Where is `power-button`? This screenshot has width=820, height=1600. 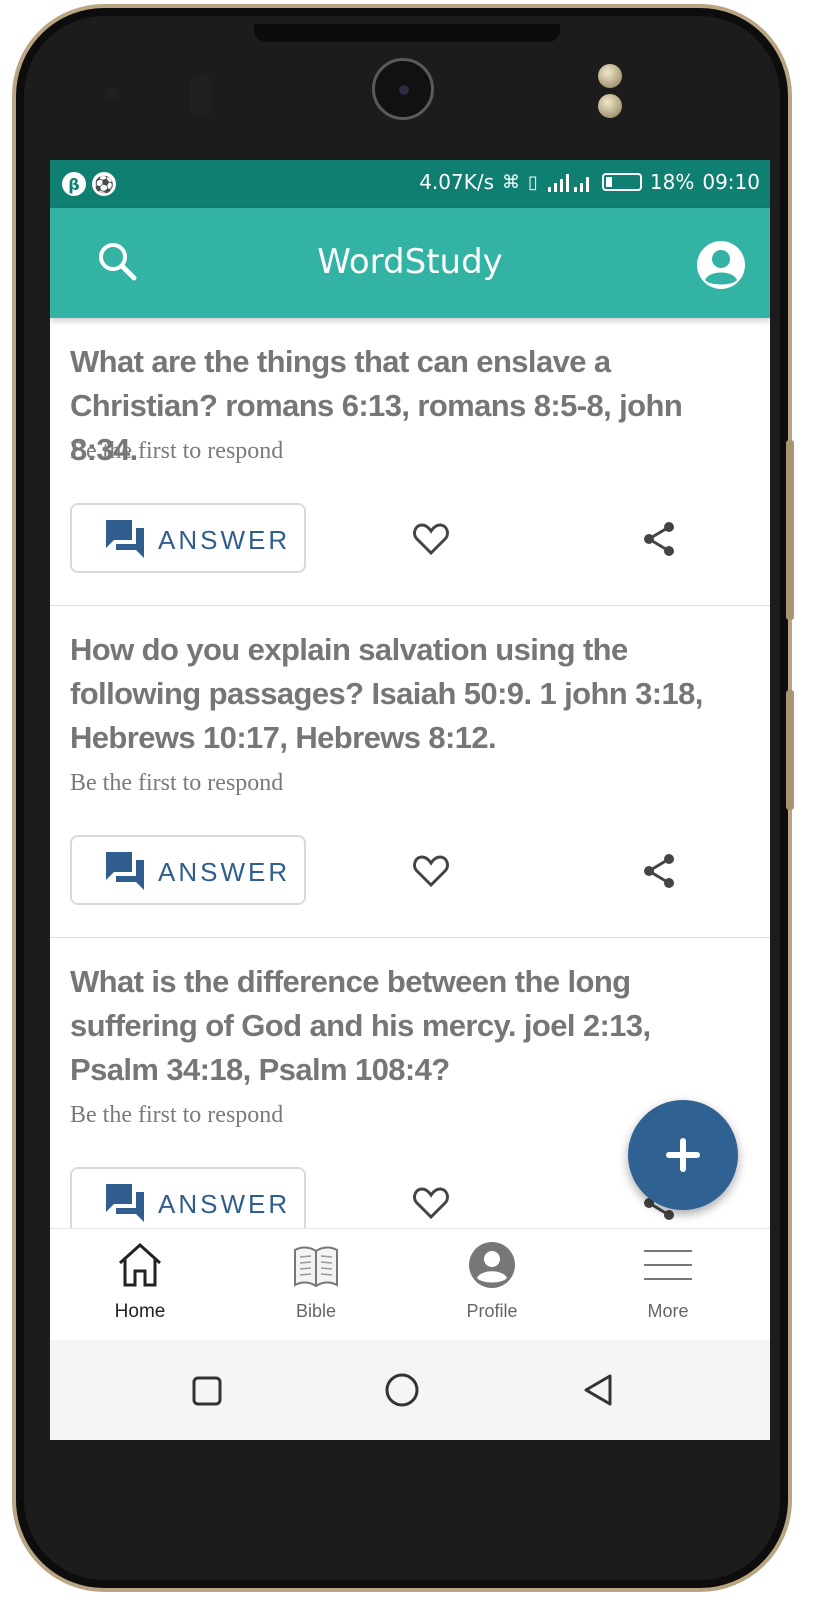
power-button is located at coordinates (790, 750).